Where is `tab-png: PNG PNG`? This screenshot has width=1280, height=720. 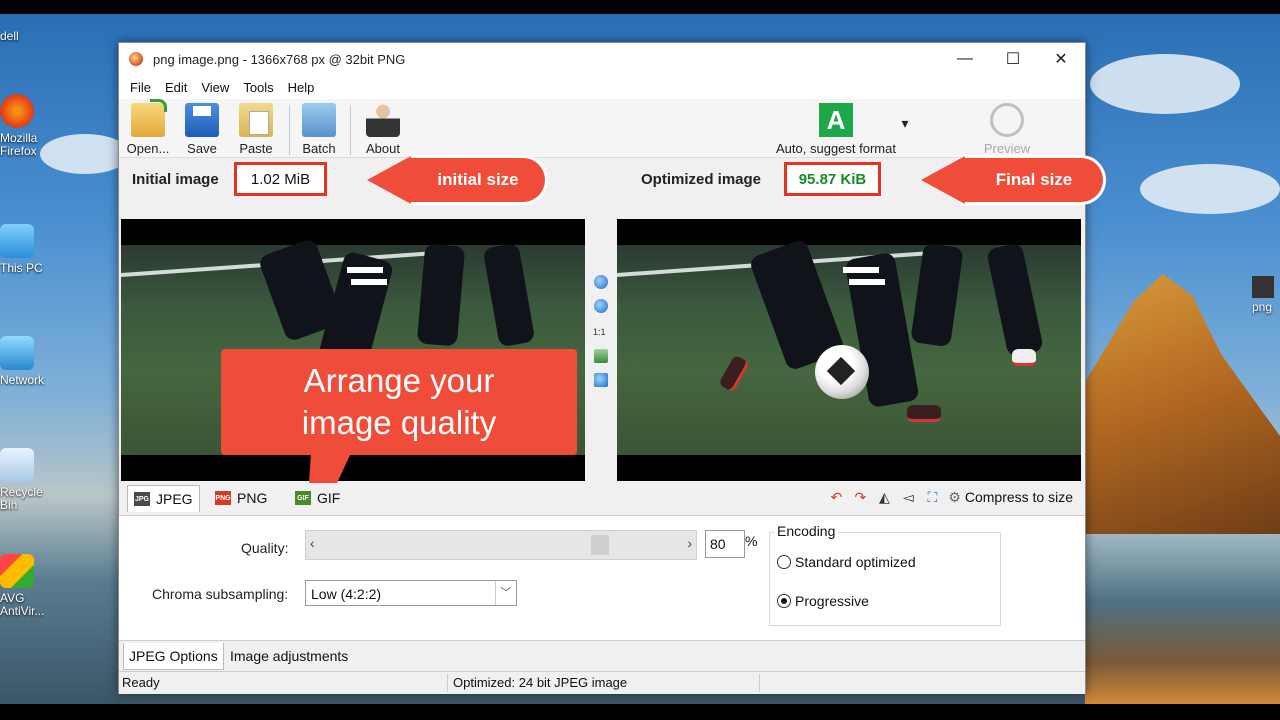 tab-png: PNG PNG is located at coordinates (241, 498).